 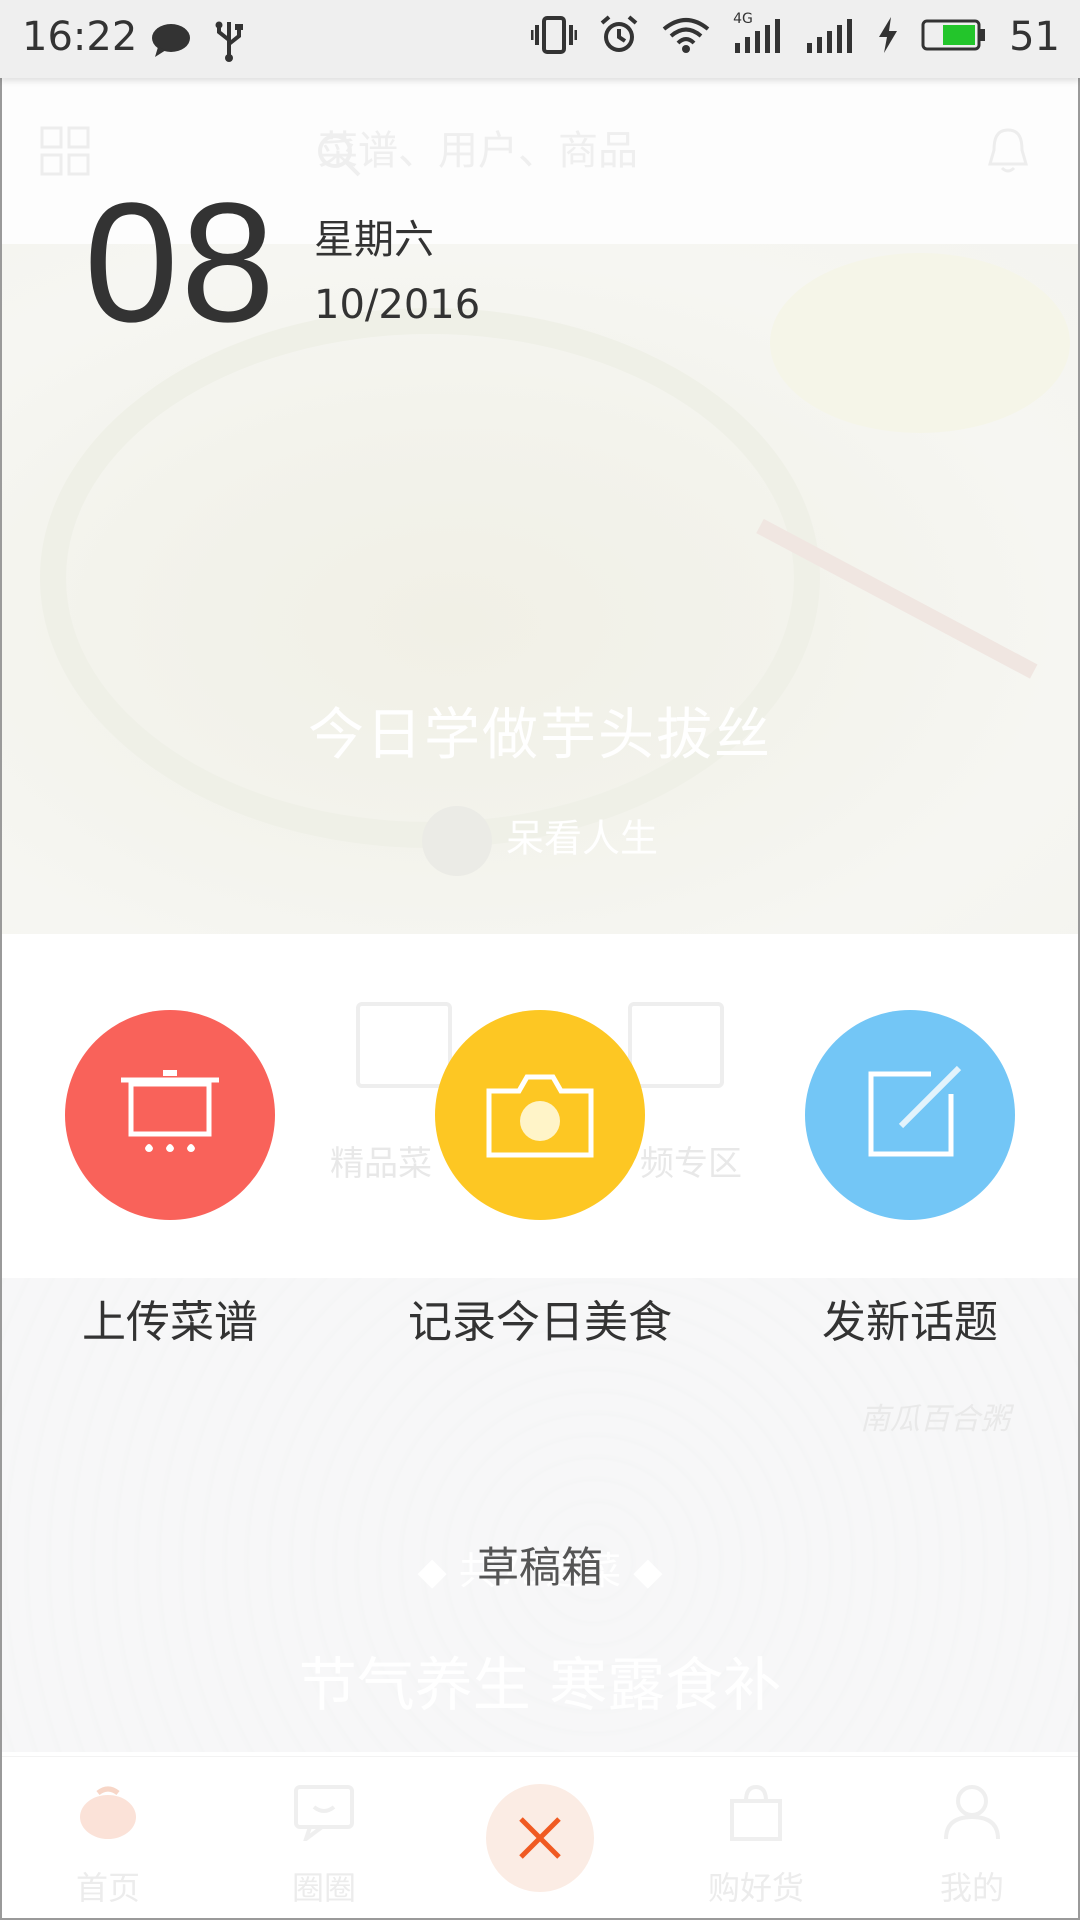 I want to click on banner-title: 节气养生 寒露食补, so click(x=540, y=1685).